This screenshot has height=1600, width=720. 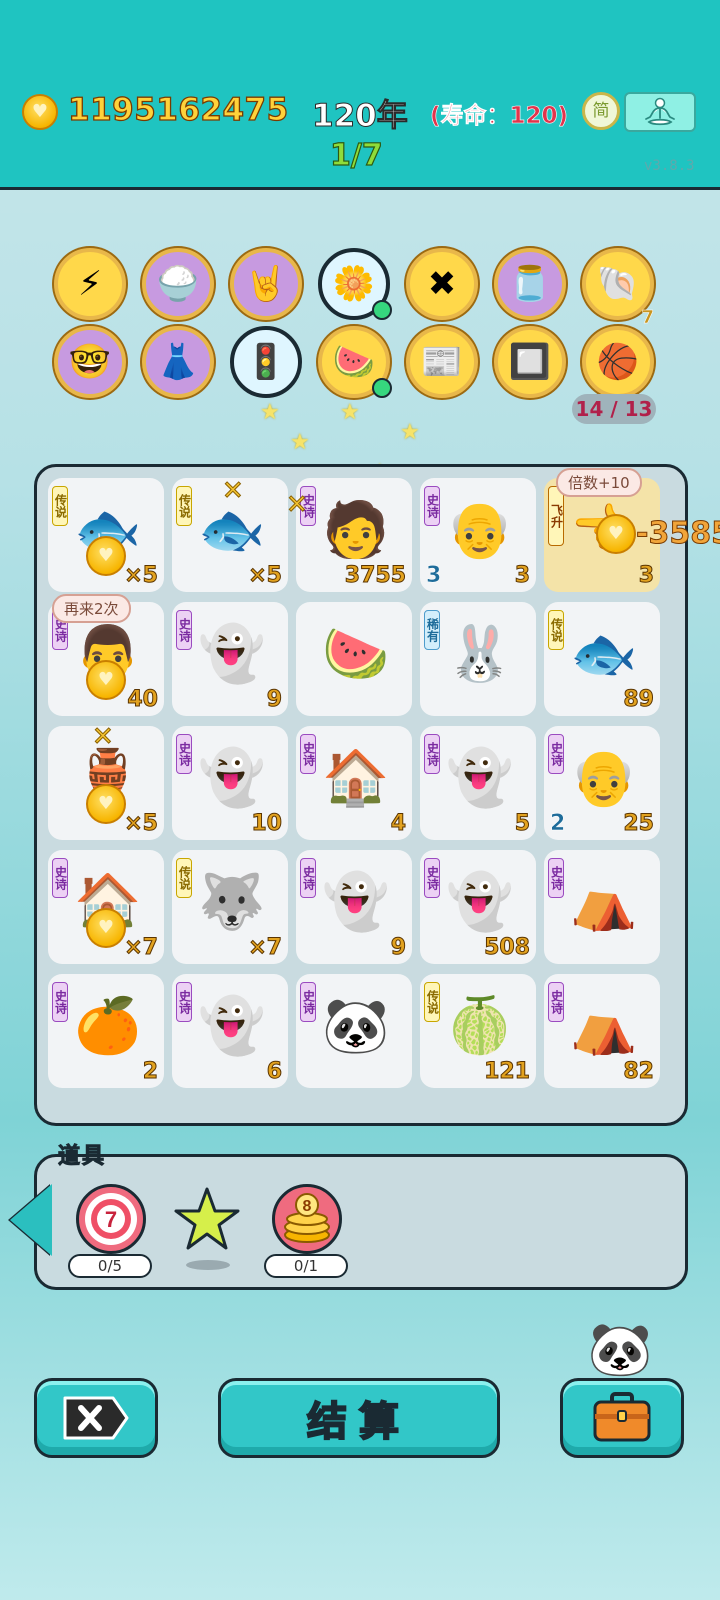 I want to click on board-cell: 史诗 👻 10, so click(x=230, y=783).